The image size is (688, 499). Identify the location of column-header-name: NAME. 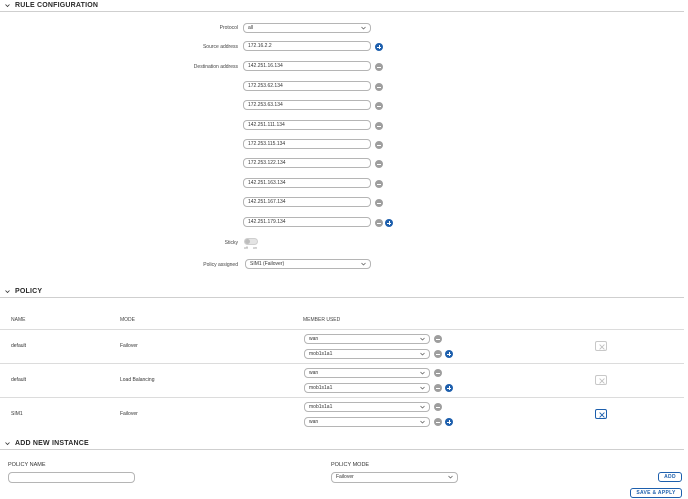
(18, 320).